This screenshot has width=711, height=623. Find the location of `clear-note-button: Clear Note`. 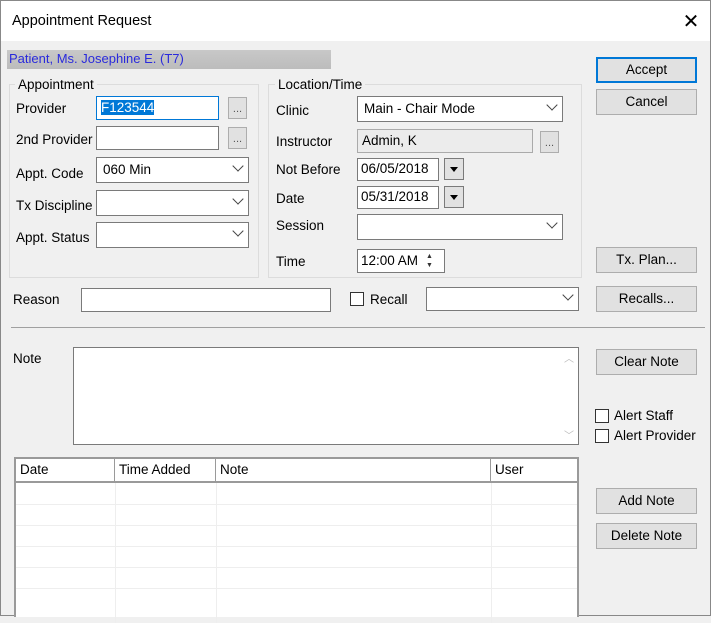

clear-note-button: Clear Note is located at coordinates (646, 362).